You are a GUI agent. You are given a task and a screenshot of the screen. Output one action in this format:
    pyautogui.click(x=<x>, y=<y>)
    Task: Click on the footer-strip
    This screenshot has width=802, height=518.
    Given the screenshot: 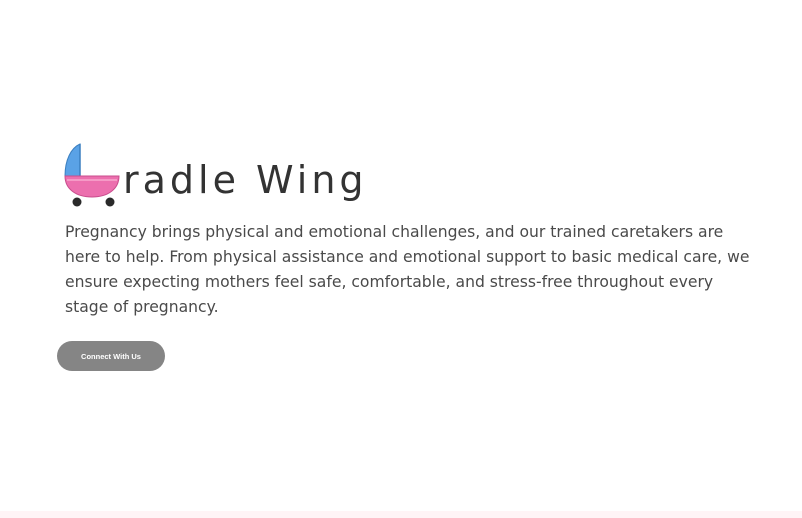 What is the action you would take?
    pyautogui.click(x=401, y=514)
    